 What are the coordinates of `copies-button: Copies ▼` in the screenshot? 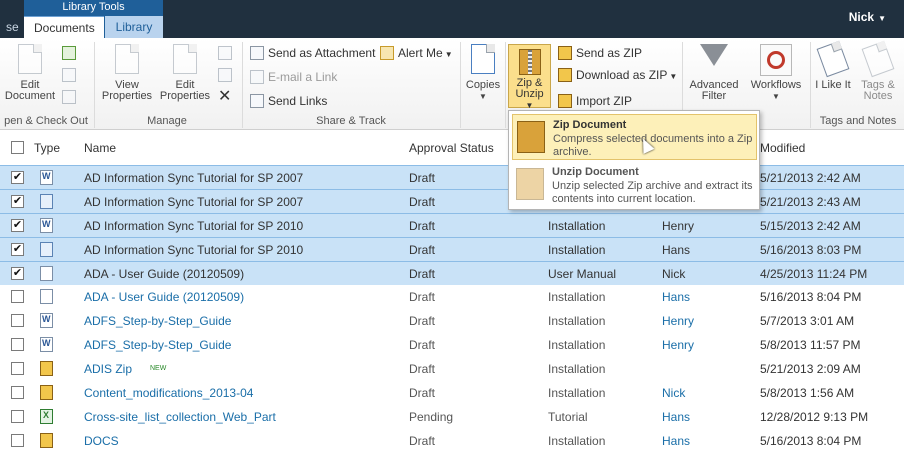 It's located at (483, 73).